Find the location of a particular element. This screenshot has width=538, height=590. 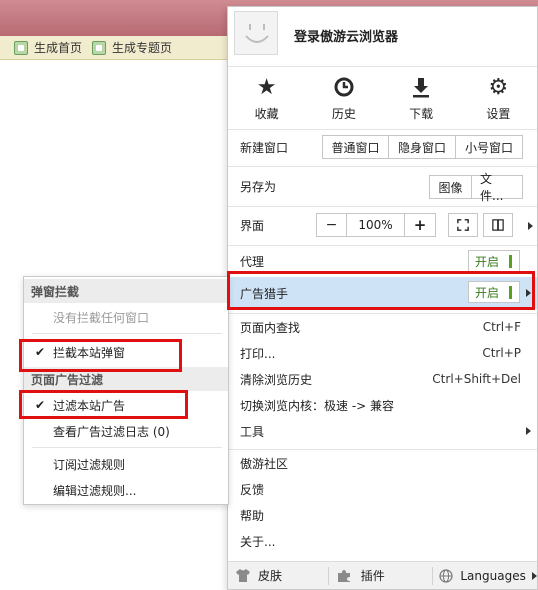

tools-label: 工具 is located at coordinates (252, 431).